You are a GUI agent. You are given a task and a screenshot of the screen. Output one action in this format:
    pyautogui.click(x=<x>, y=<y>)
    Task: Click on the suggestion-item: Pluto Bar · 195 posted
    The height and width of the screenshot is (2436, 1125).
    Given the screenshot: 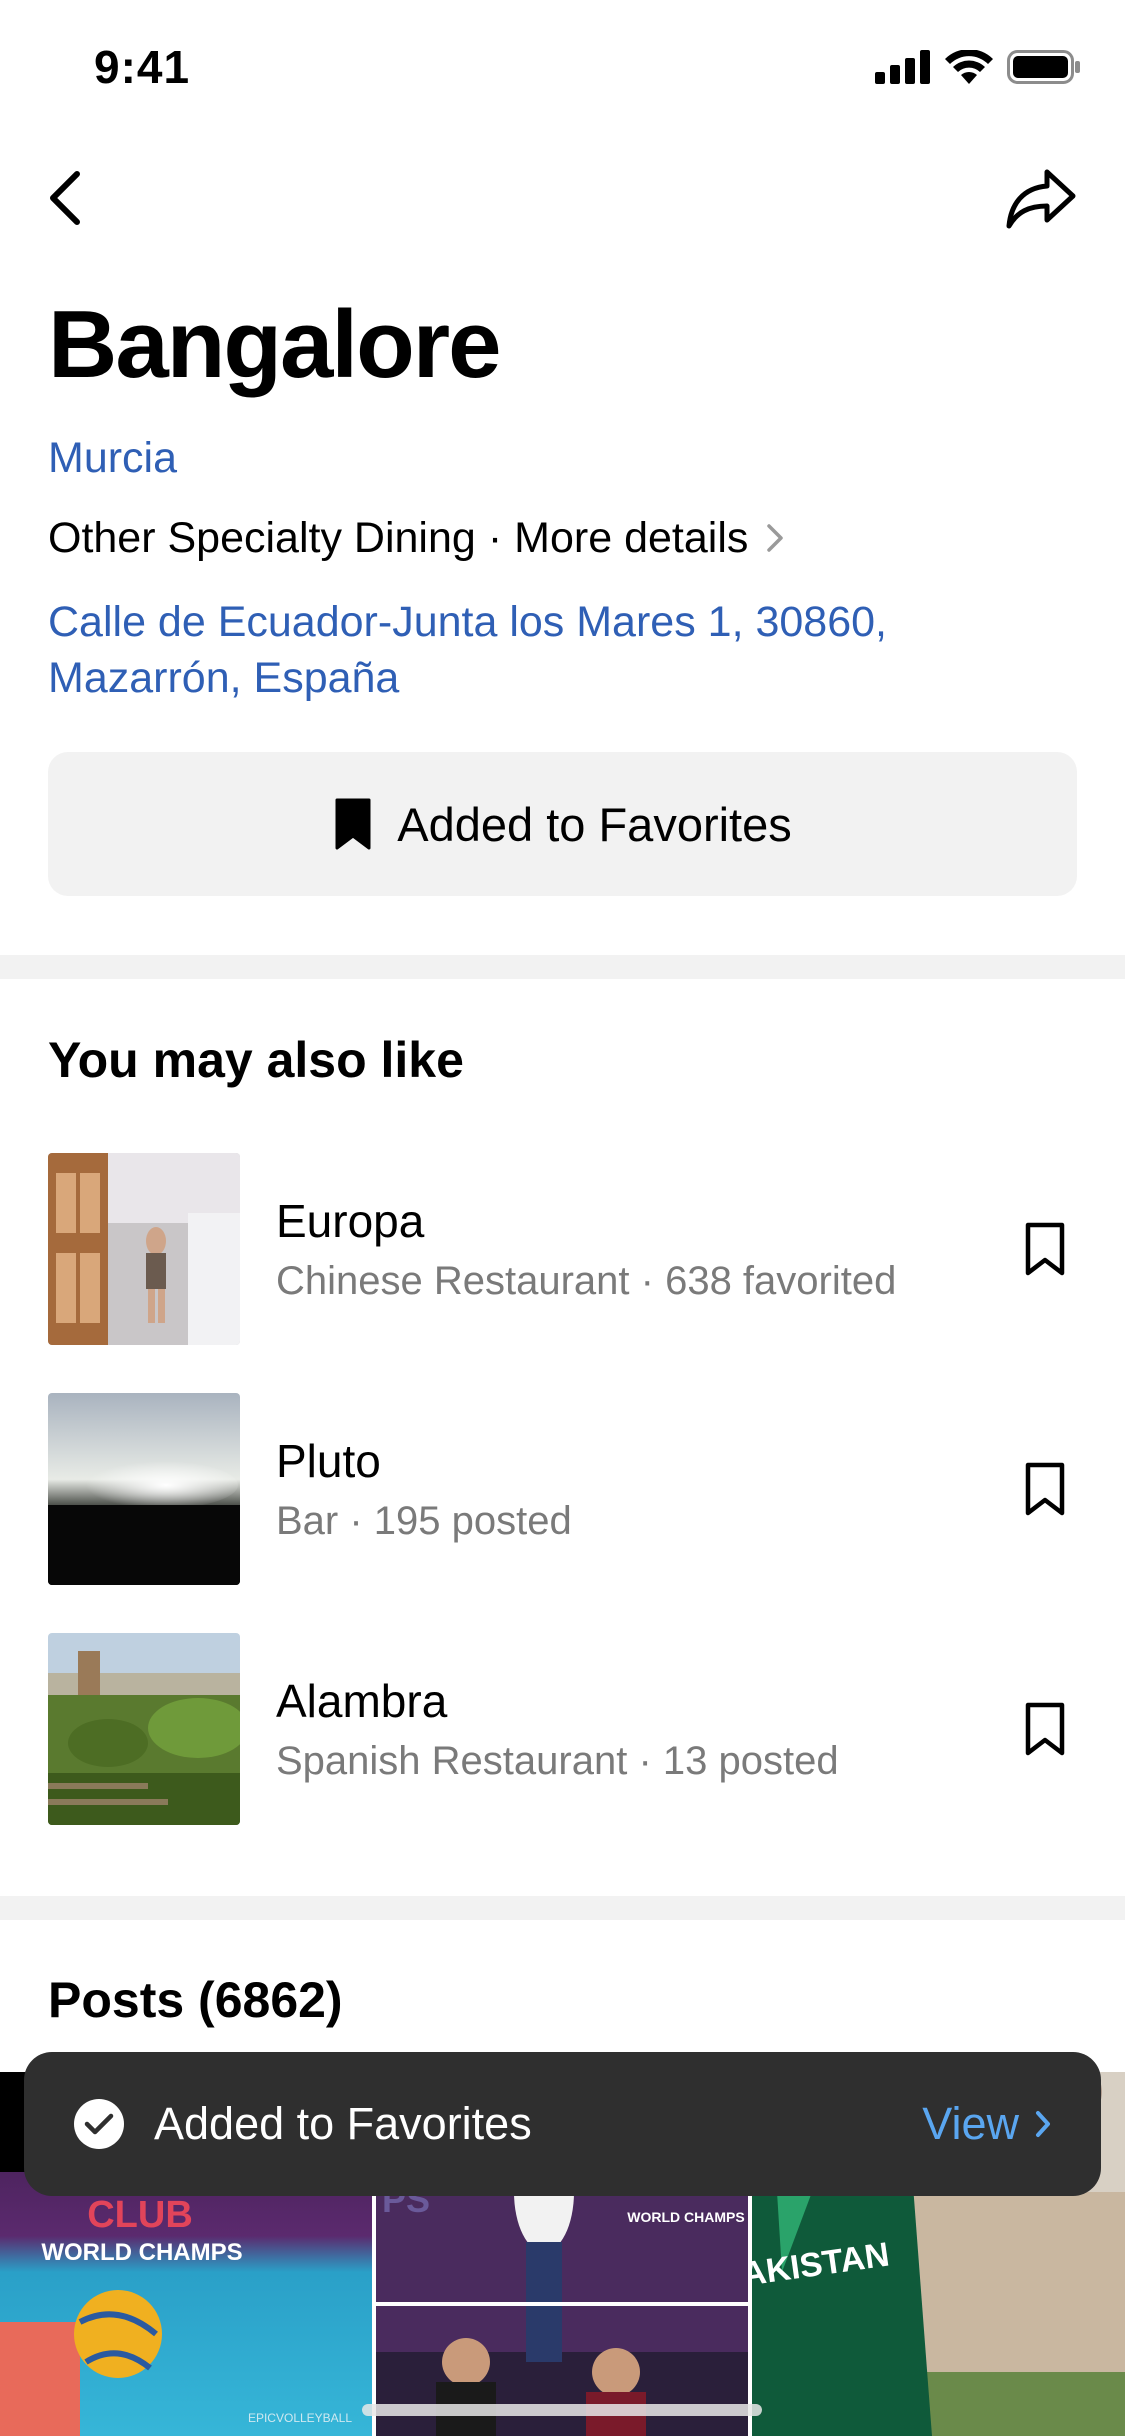 What is the action you would take?
    pyautogui.click(x=562, y=1489)
    